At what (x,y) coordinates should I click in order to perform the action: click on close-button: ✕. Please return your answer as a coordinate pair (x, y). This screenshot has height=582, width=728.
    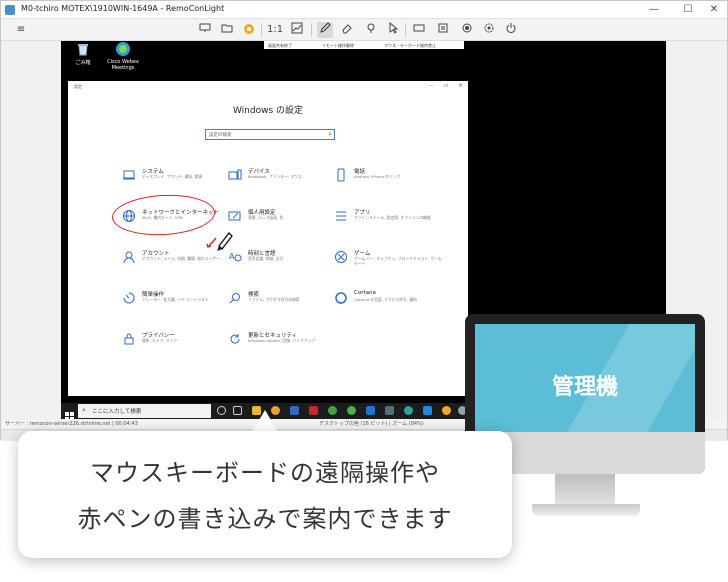
    Looking at the image, I should click on (714, 10).